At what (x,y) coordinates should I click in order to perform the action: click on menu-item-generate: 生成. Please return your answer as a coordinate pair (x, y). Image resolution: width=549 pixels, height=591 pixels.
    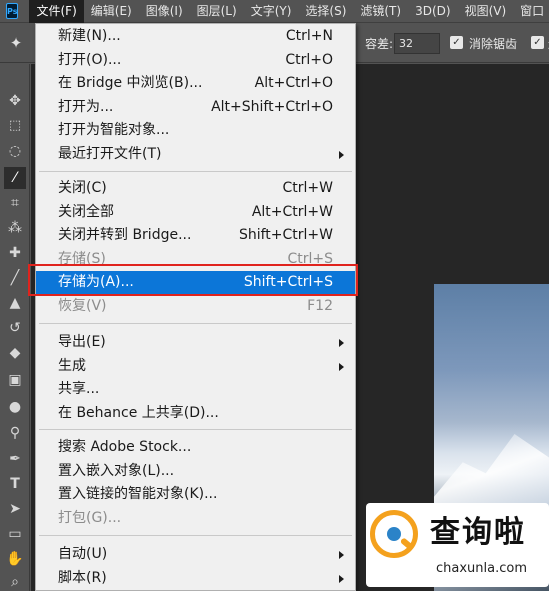
    Looking at the image, I should click on (195, 367).